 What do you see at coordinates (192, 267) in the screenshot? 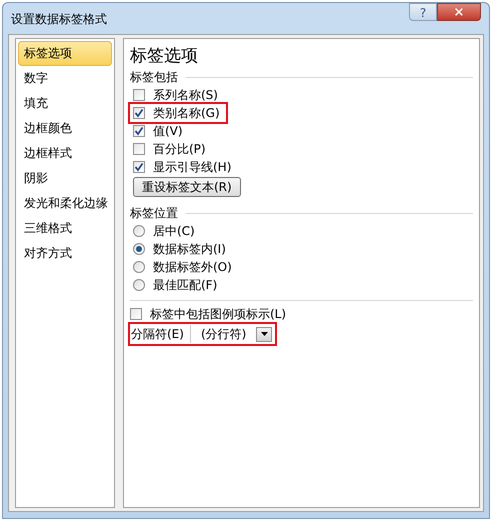
I see `radio-label: 数据标签外(O)` at bounding box center [192, 267].